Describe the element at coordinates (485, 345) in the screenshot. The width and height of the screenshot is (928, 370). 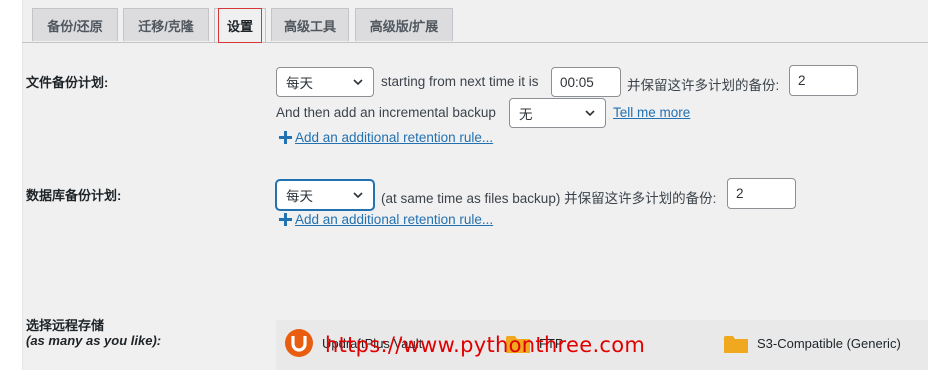
I see `watermark-text: https://www.pythonthree.com` at that location.